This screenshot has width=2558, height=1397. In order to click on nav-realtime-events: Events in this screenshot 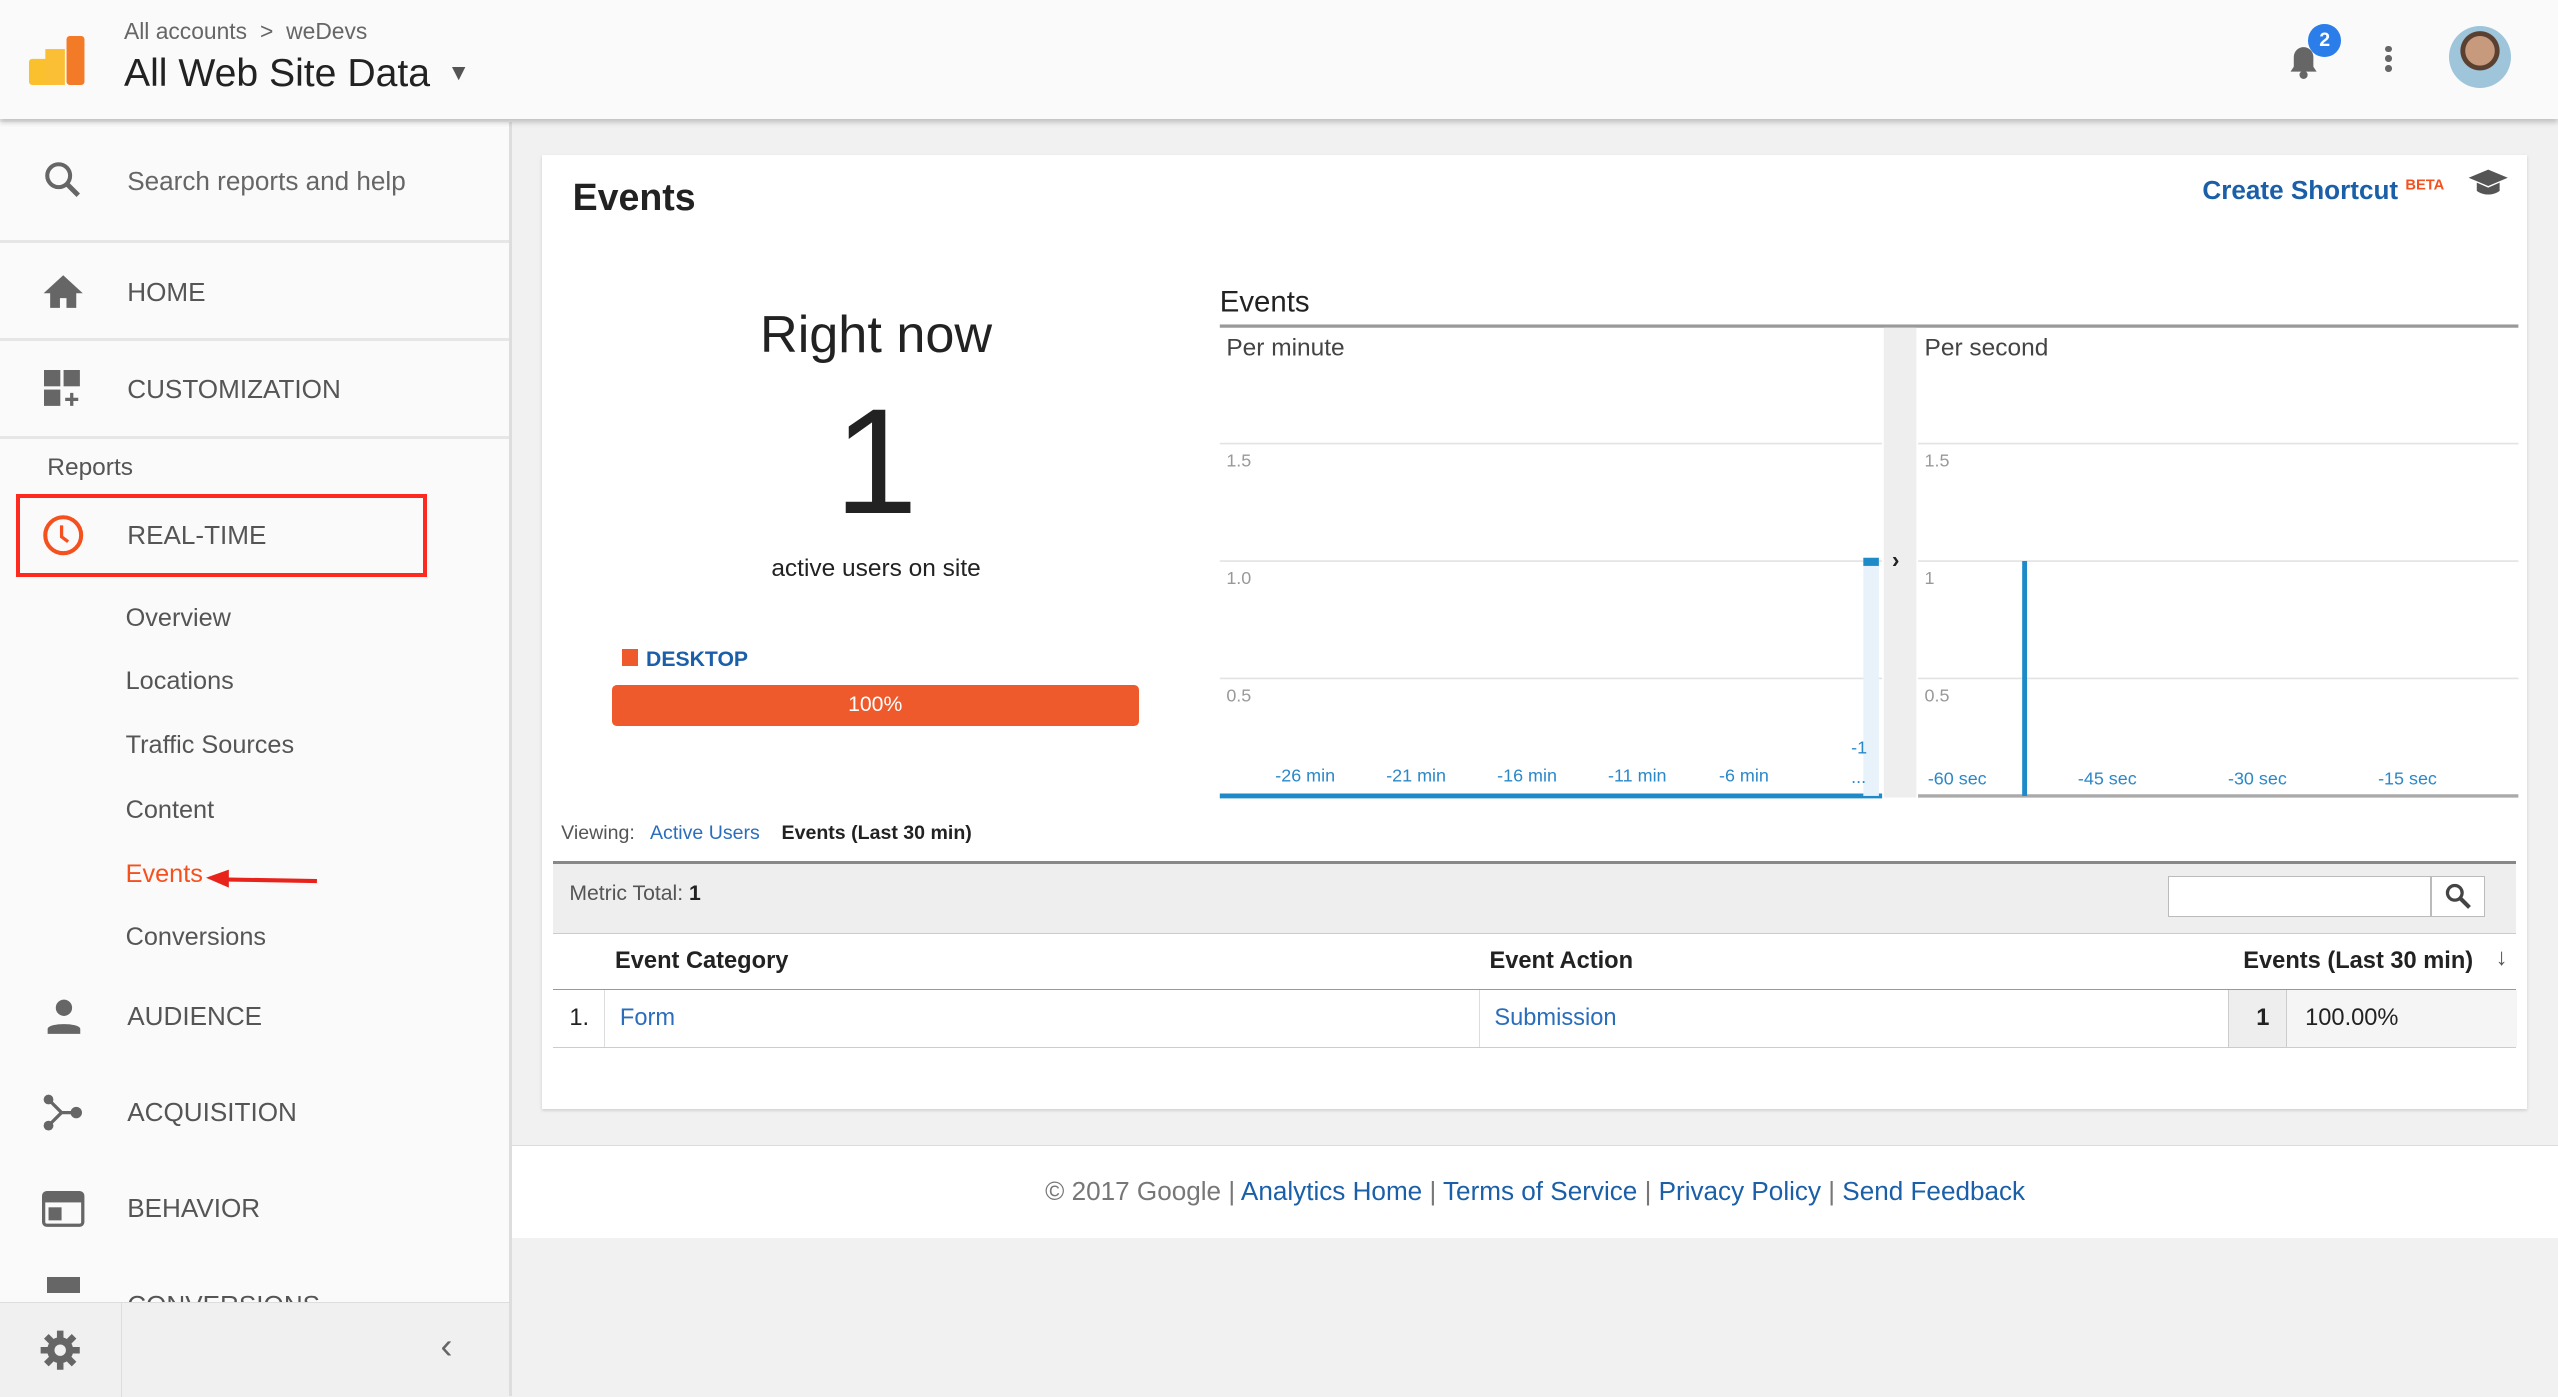, I will do `click(164, 874)`.